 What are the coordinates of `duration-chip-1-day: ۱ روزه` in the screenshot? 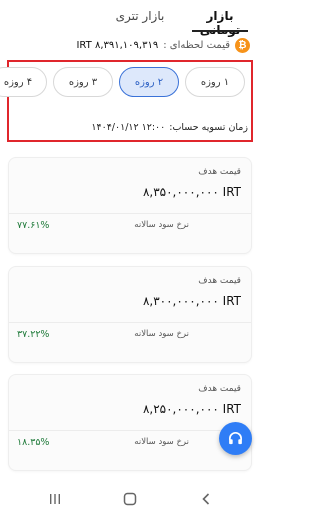 It's located at (215, 82).